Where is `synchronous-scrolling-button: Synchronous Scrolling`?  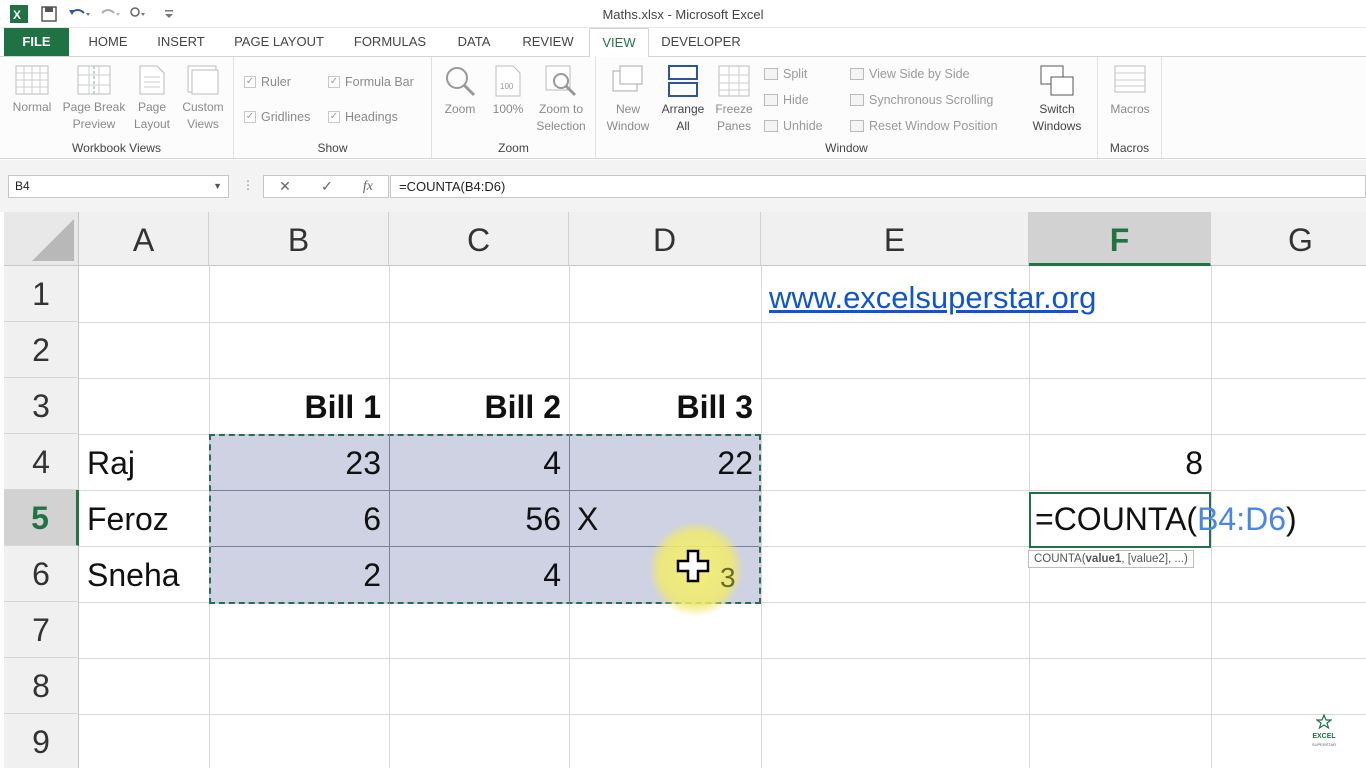 synchronous-scrolling-button: Synchronous Scrolling is located at coordinates (921, 100).